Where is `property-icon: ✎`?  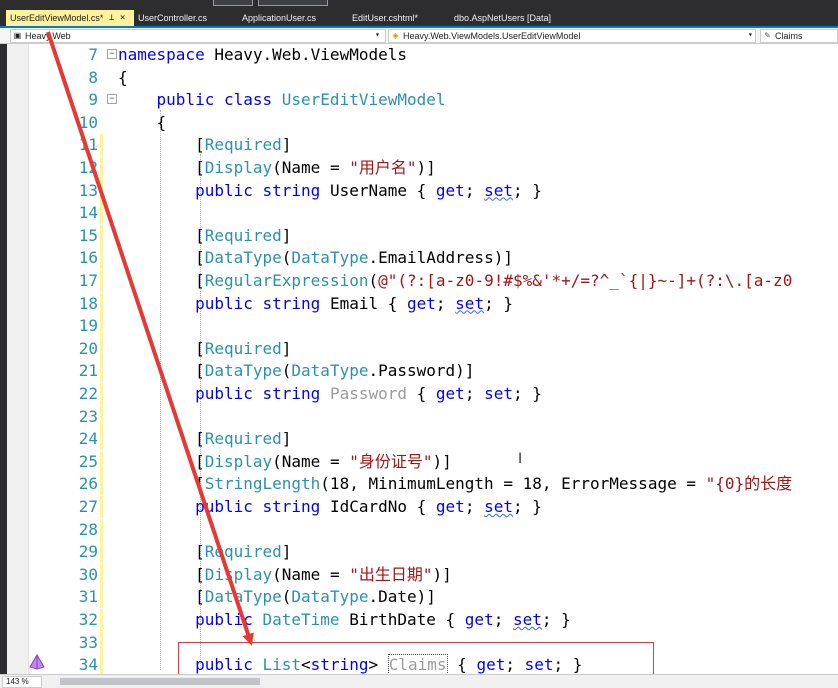
property-icon: ✎ is located at coordinates (767, 35).